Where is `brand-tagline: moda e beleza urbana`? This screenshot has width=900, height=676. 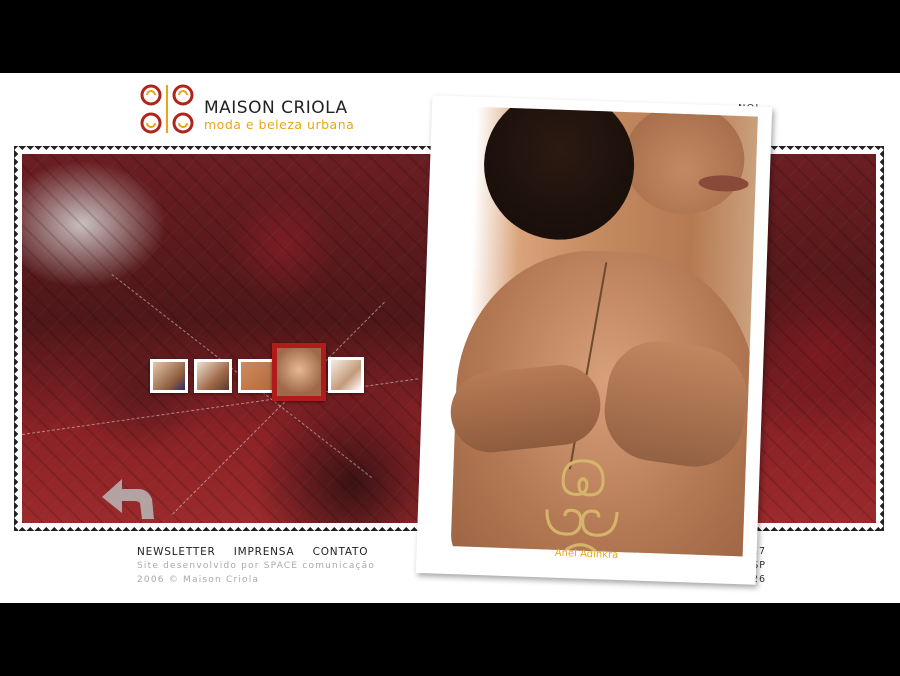 brand-tagline: moda e beleza urbana is located at coordinates (279, 124).